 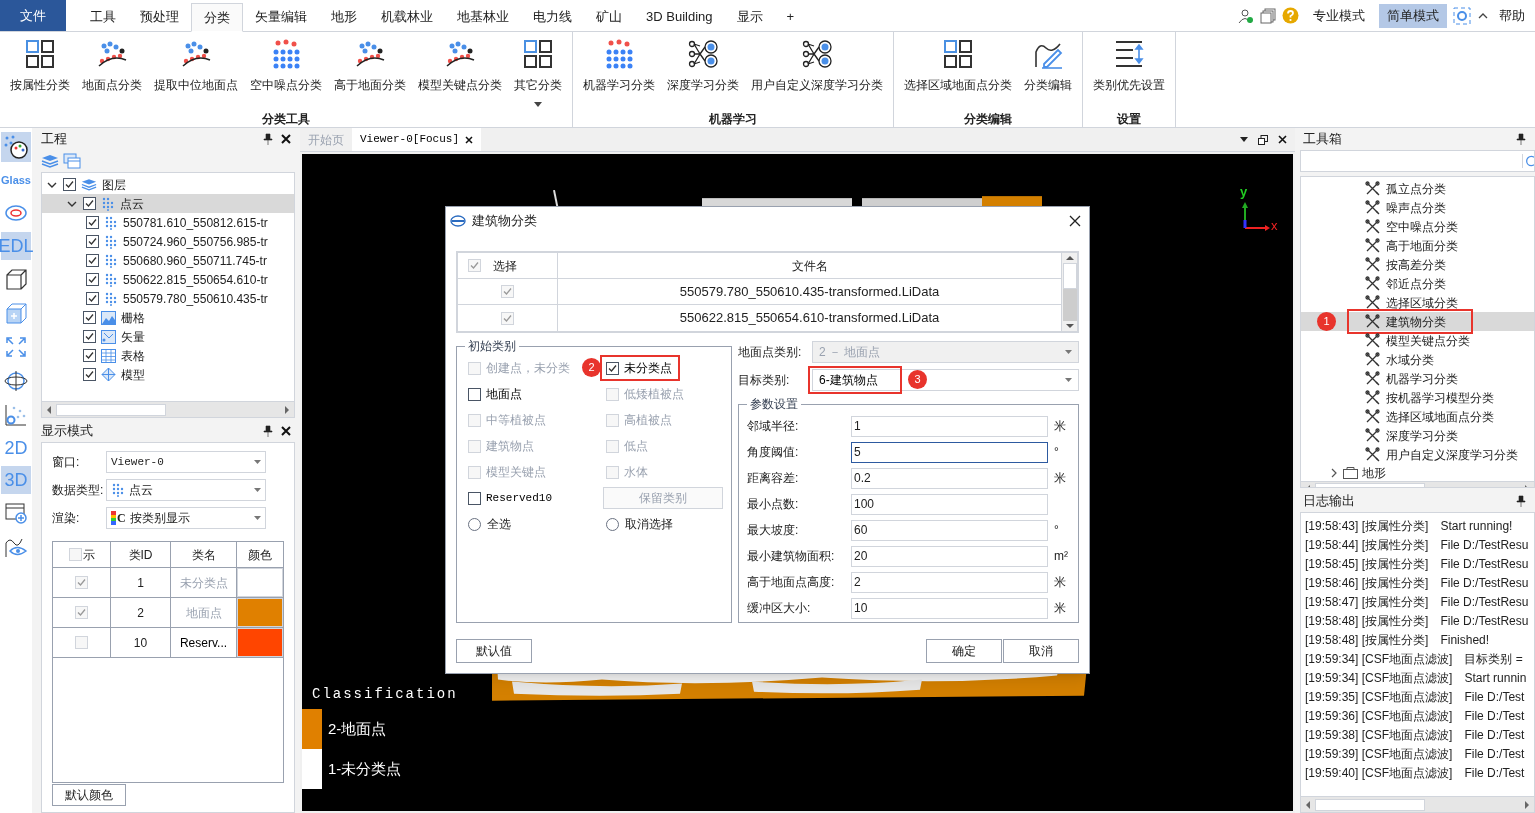 What do you see at coordinates (168, 241) in the screenshot?
I see `tree-item: 550724.960_550756.985-tr` at bounding box center [168, 241].